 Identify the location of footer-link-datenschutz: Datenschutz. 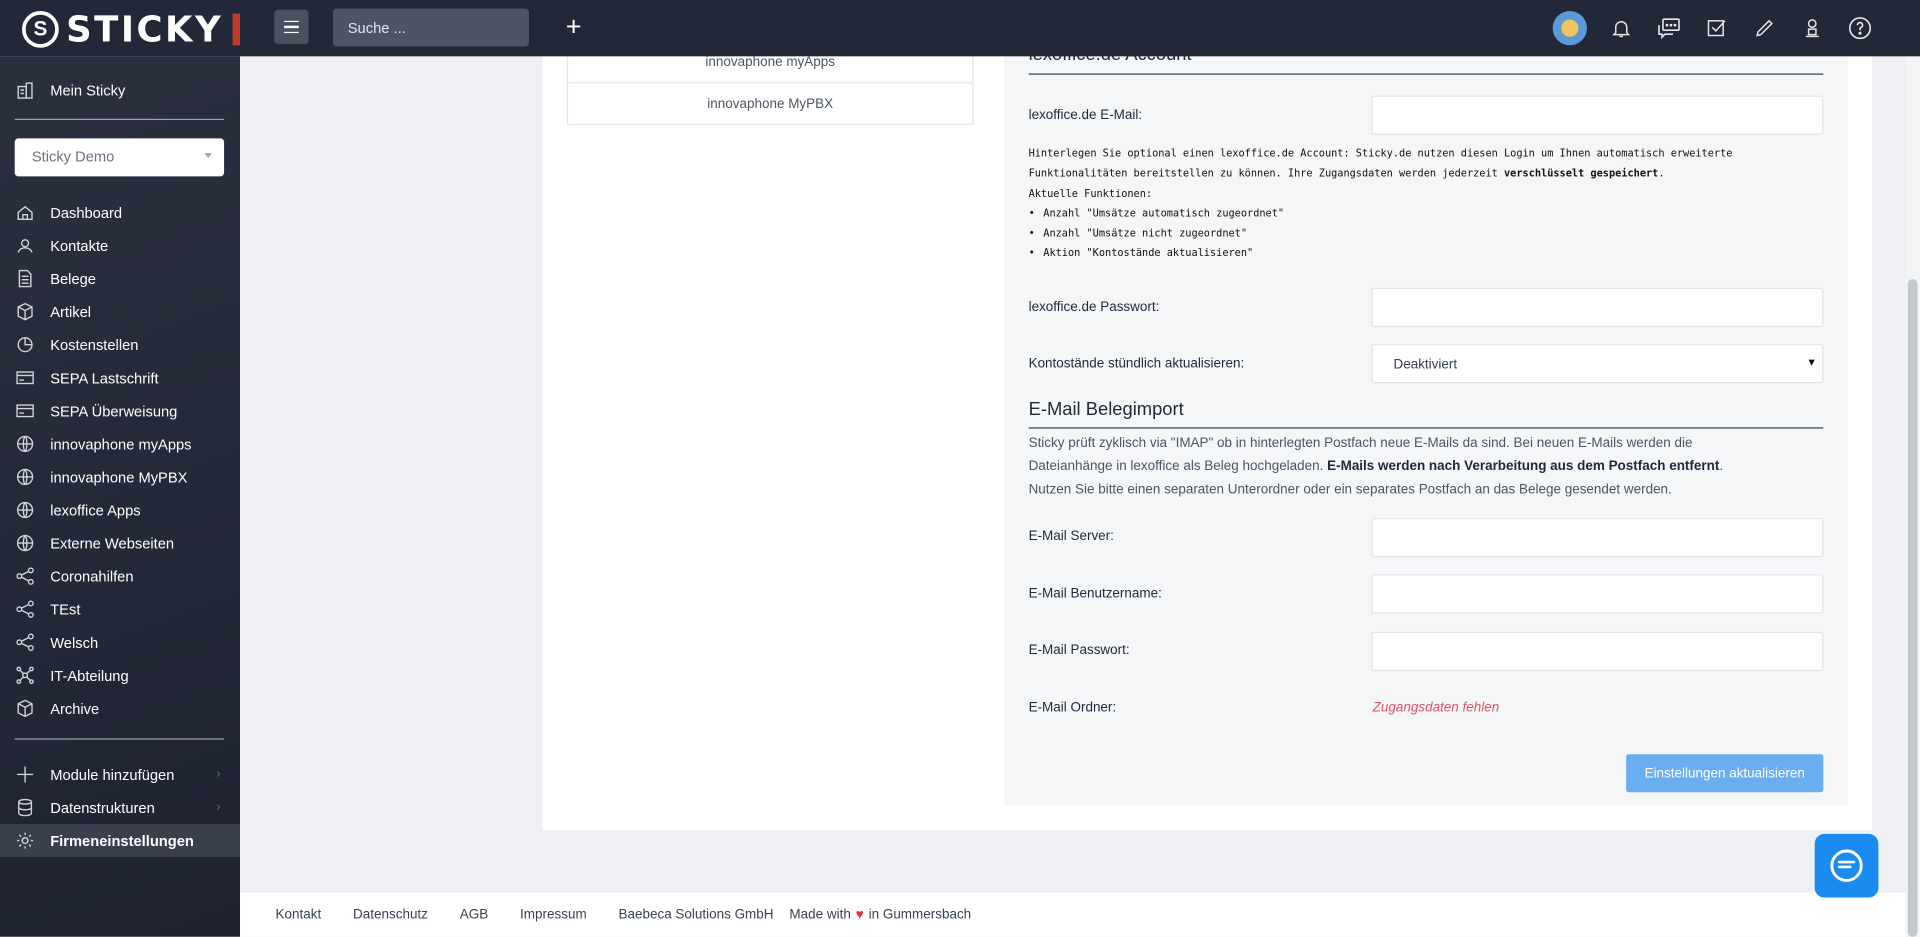
(390, 914).